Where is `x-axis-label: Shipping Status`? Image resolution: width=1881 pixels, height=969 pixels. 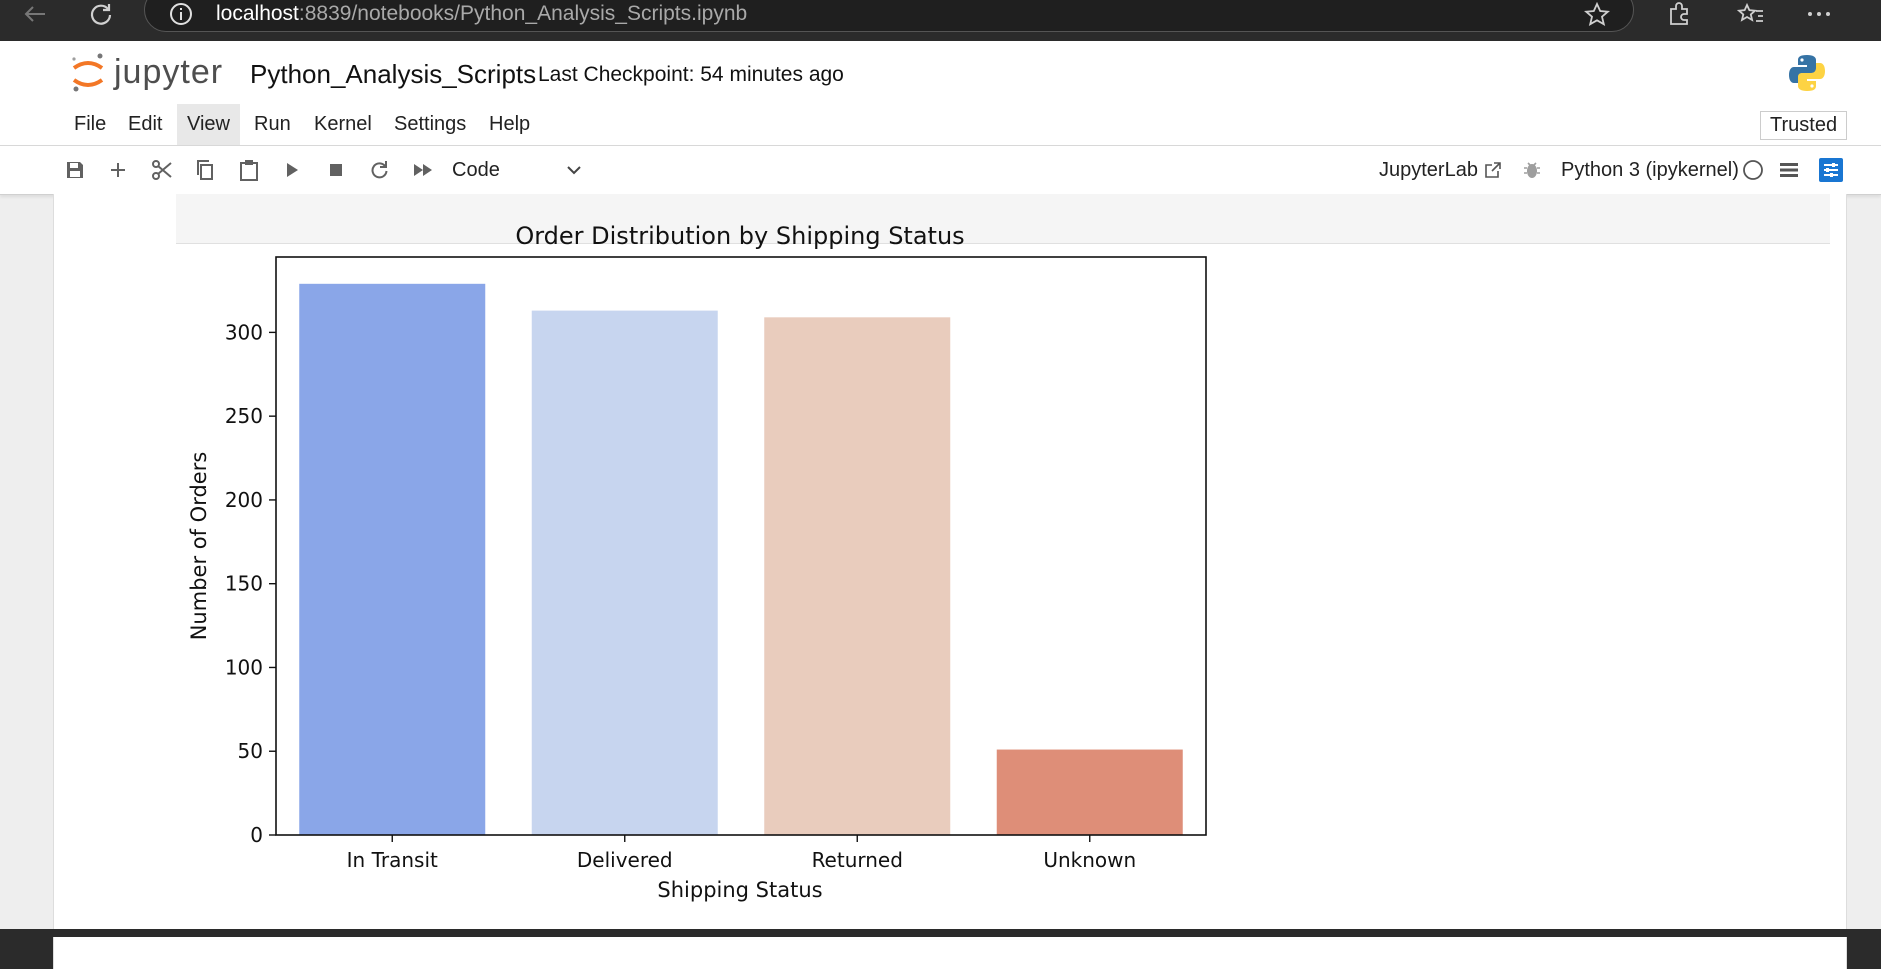 x-axis-label: Shipping Status is located at coordinates (739, 890).